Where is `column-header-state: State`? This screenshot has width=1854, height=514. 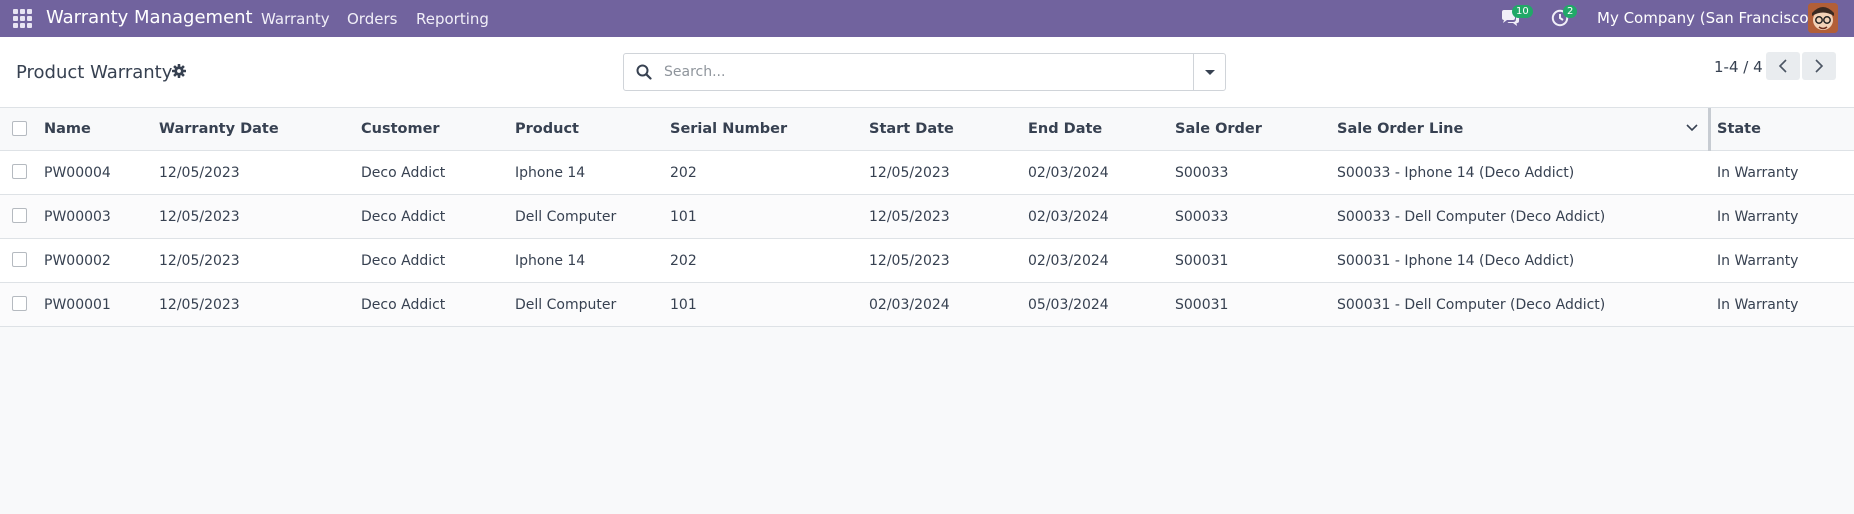
column-header-state: State is located at coordinates (1739, 129).